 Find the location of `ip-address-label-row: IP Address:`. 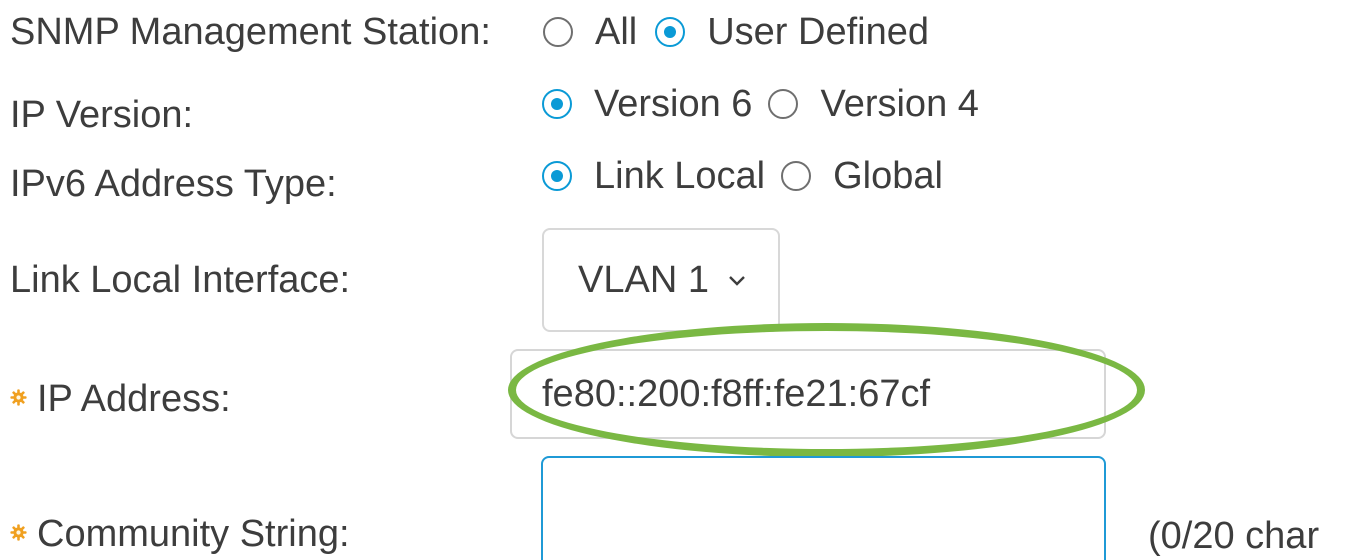

ip-address-label-row: IP Address: is located at coordinates (120, 399).